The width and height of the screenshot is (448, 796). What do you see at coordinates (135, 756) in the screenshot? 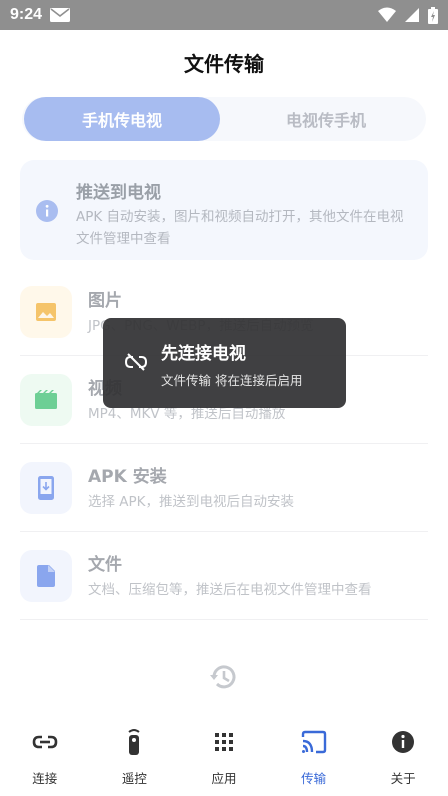
I see `nav-remote: 遥控` at bounding box center [135, 756].